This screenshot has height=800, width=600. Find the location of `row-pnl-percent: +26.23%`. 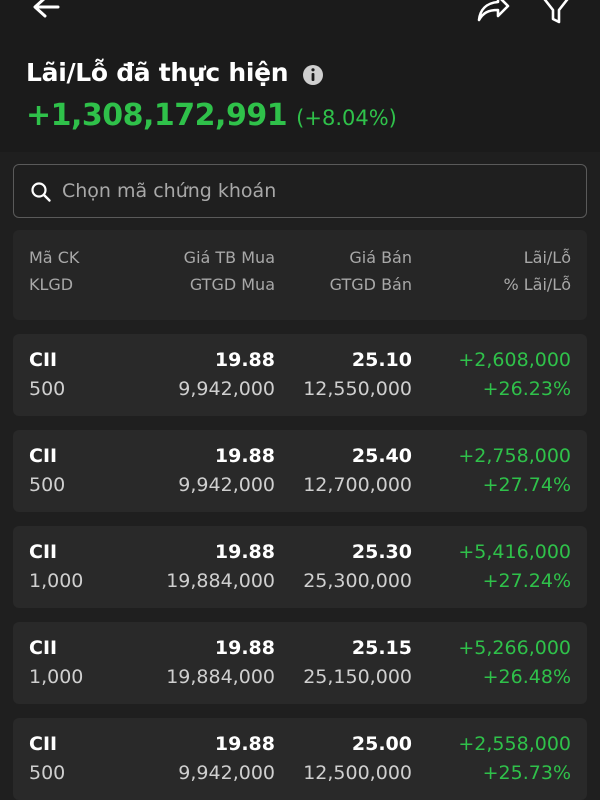

row-pnl-percent: +26.23% is located at coordinates (526, 389).